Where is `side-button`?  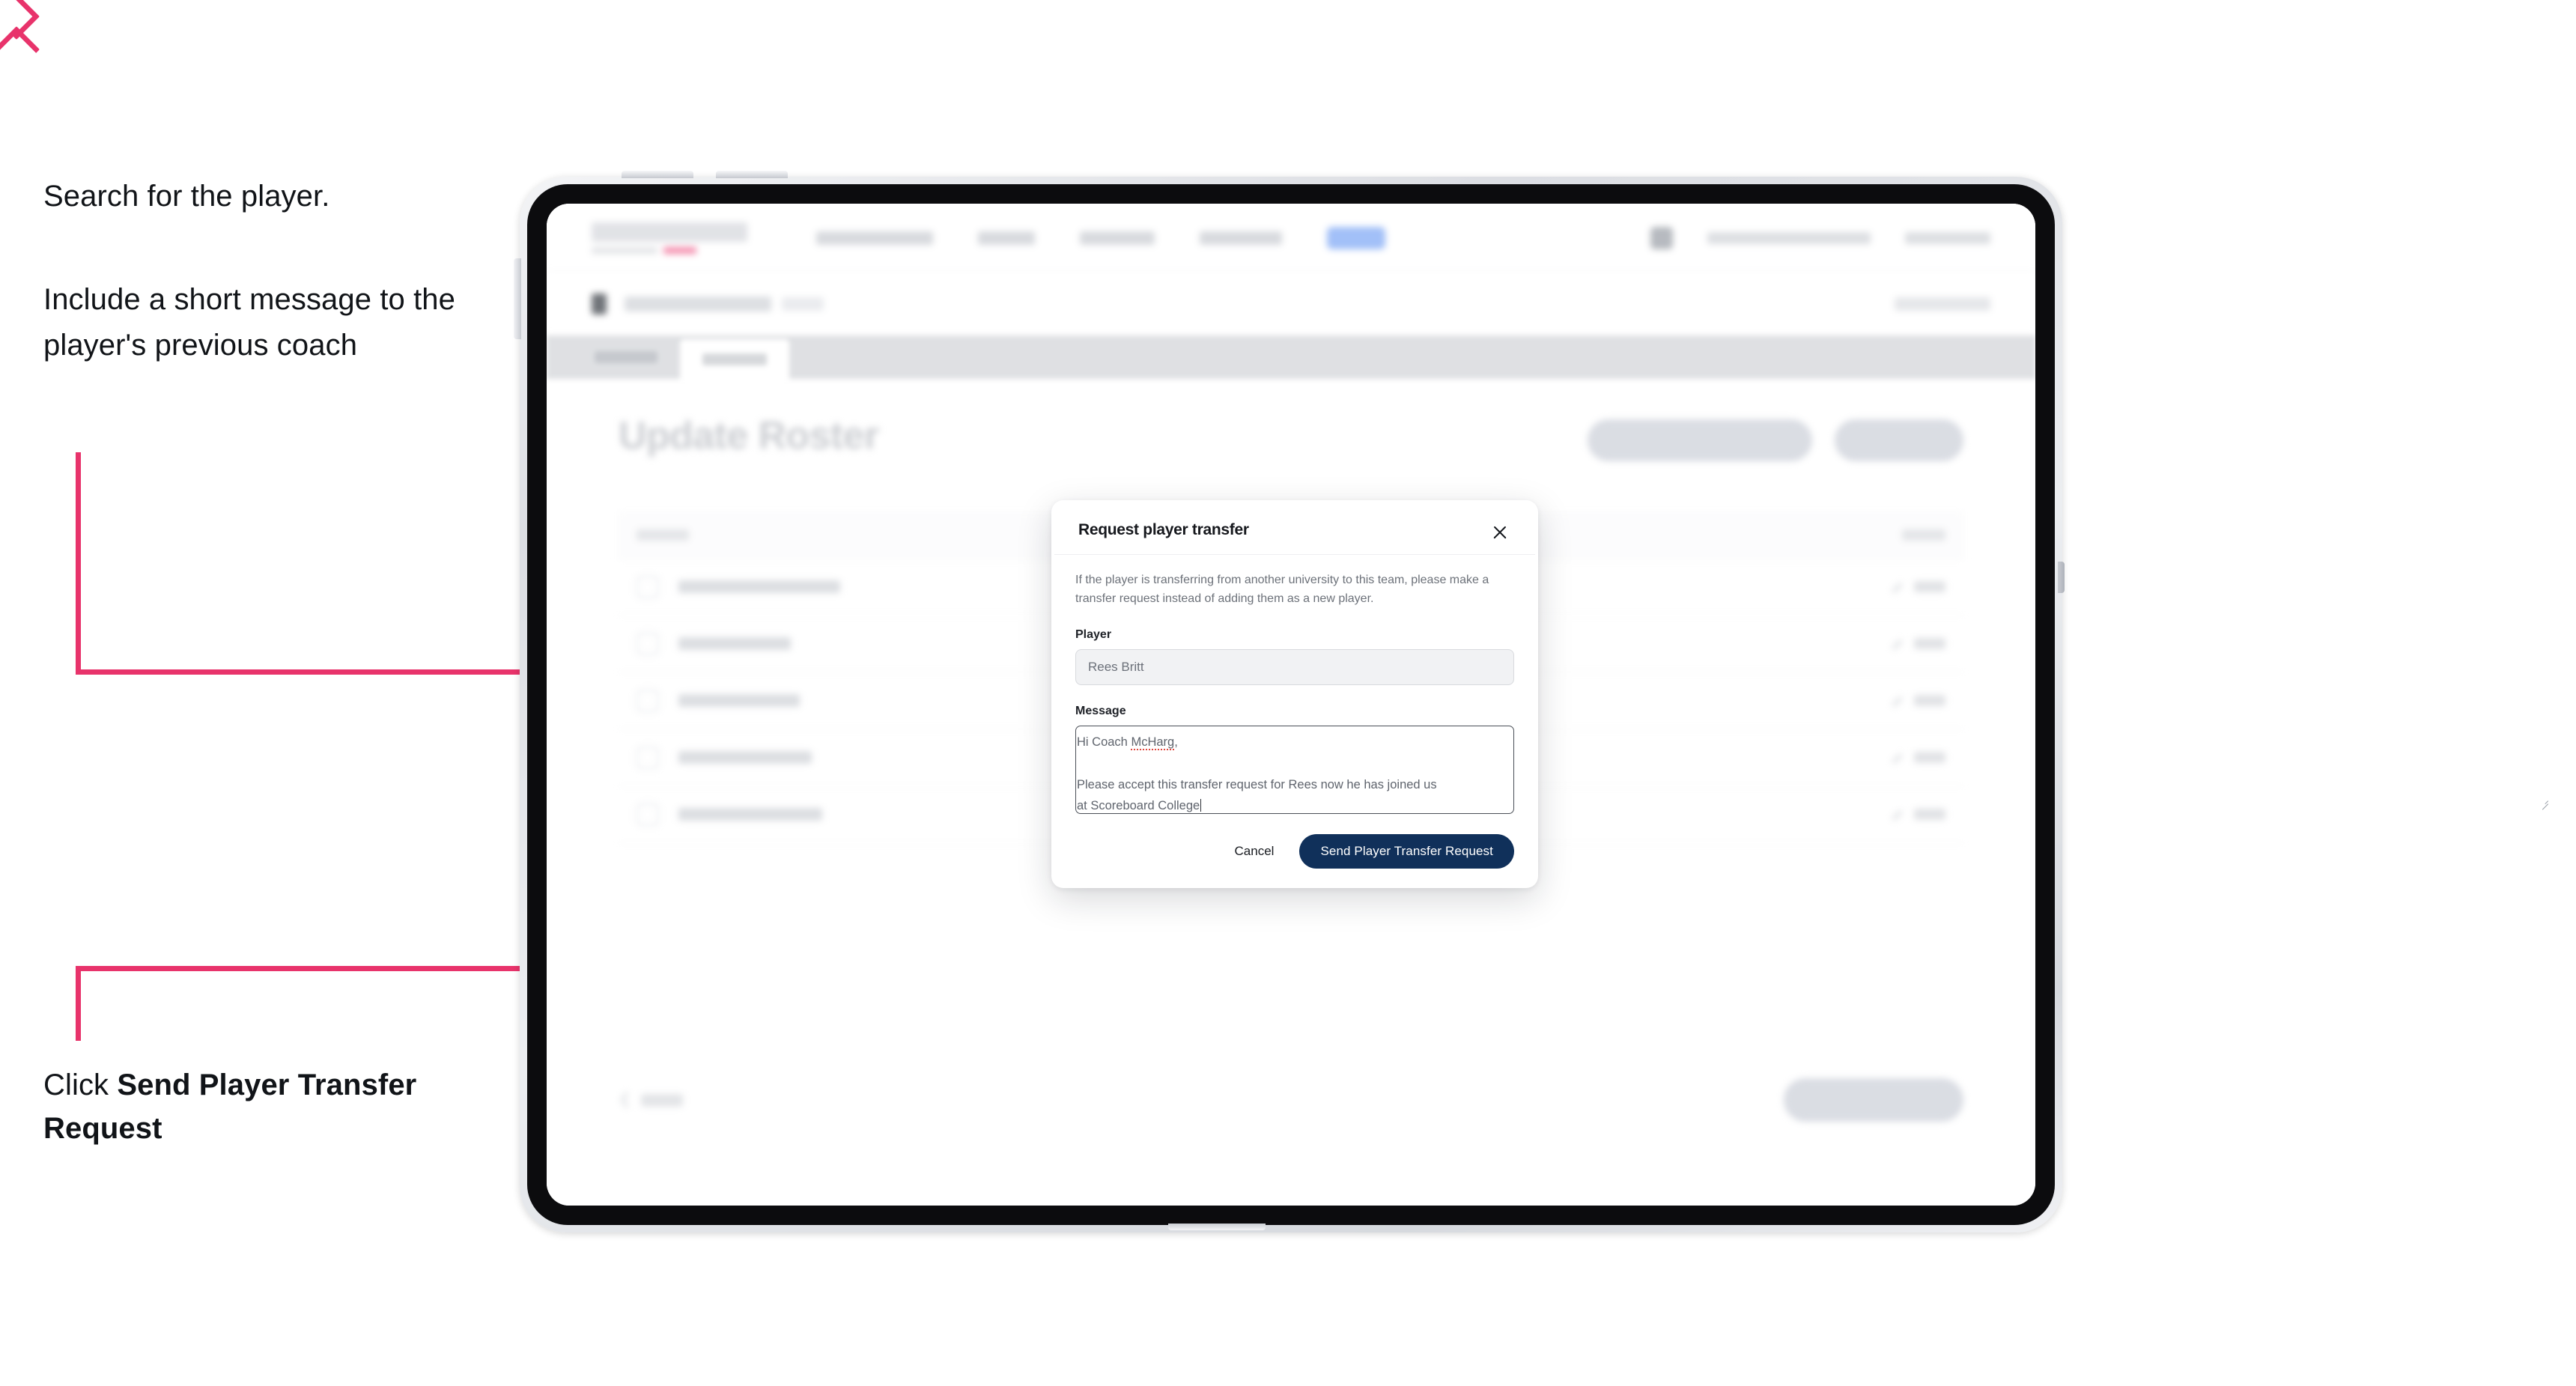
side-button is located at coordinates (2061, 577).